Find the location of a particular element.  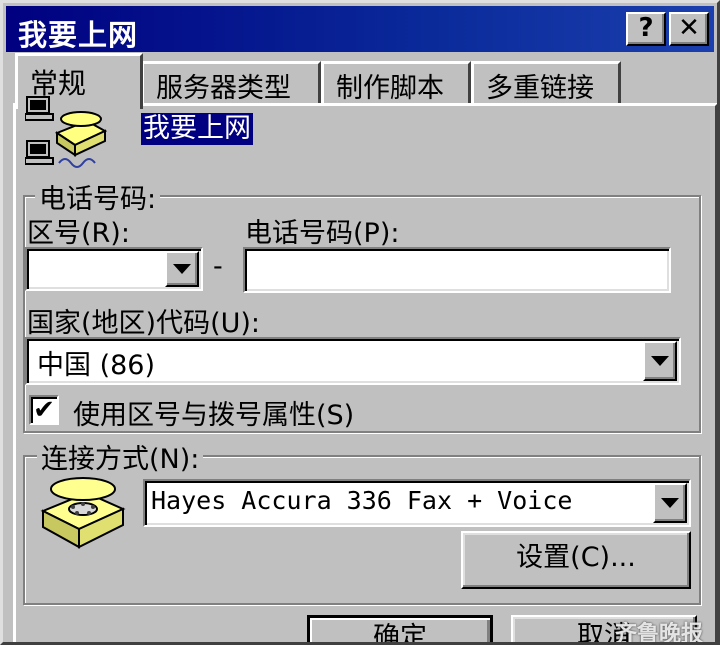

ok-button: 确定 is located at coordinates (400, 628).